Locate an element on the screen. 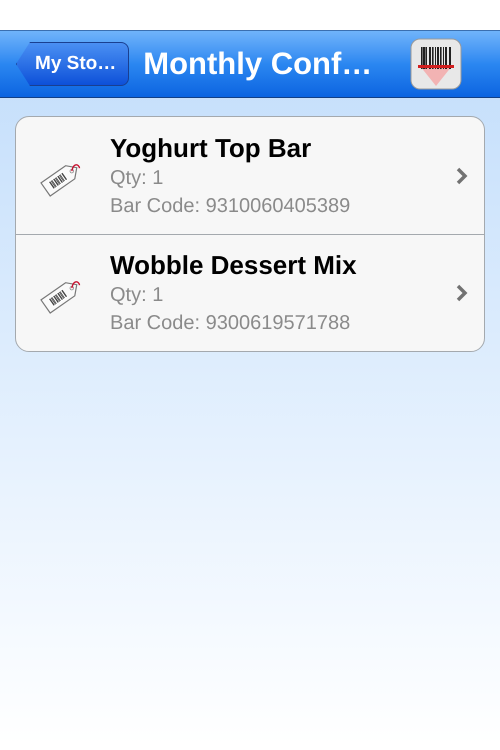  item-barcode: Bar Code: 9300619571788 is located at coordinates (231, 323).